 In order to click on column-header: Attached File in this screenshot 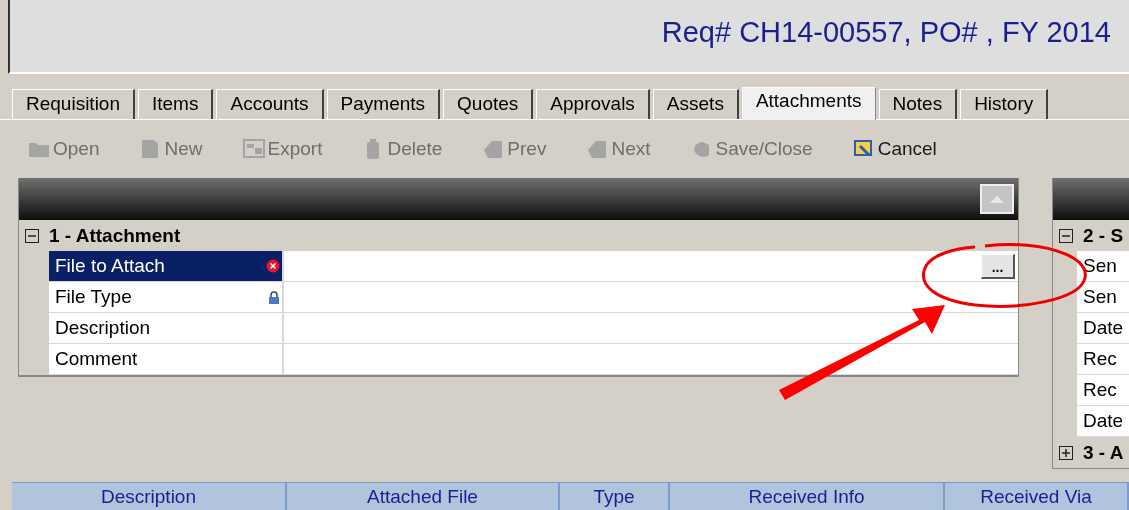, I will do `click(423, 496)`.